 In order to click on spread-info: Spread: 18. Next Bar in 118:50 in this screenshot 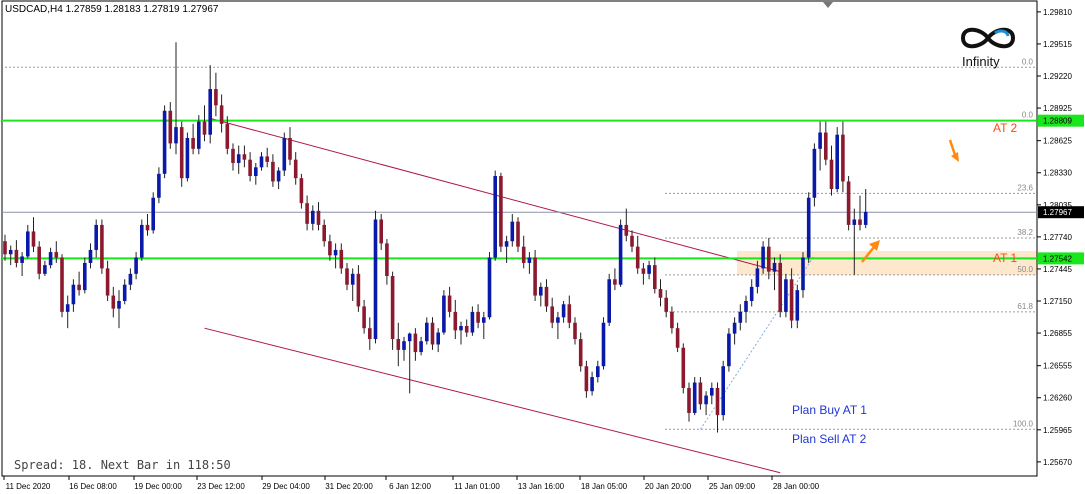, I will do `click(122, 465)`.